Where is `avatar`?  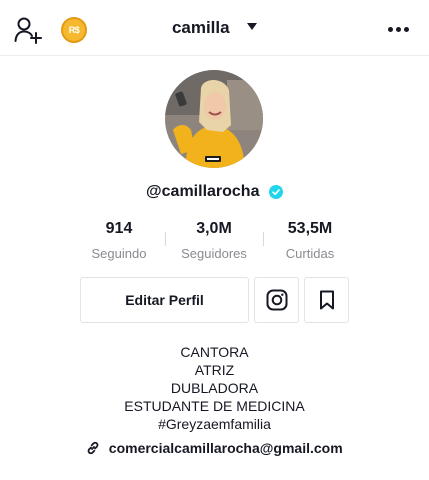 avatar is located at coordinates (214, 119).